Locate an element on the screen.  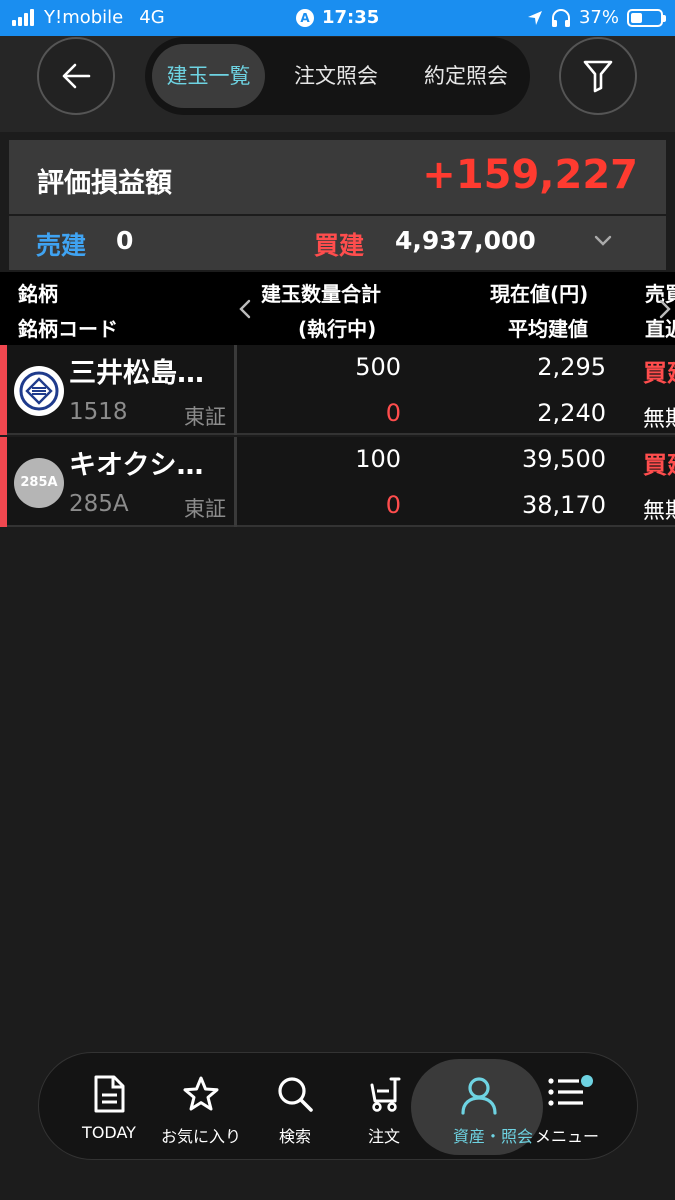
nav-menu: メニュー is located at coordinates (567, 1107).